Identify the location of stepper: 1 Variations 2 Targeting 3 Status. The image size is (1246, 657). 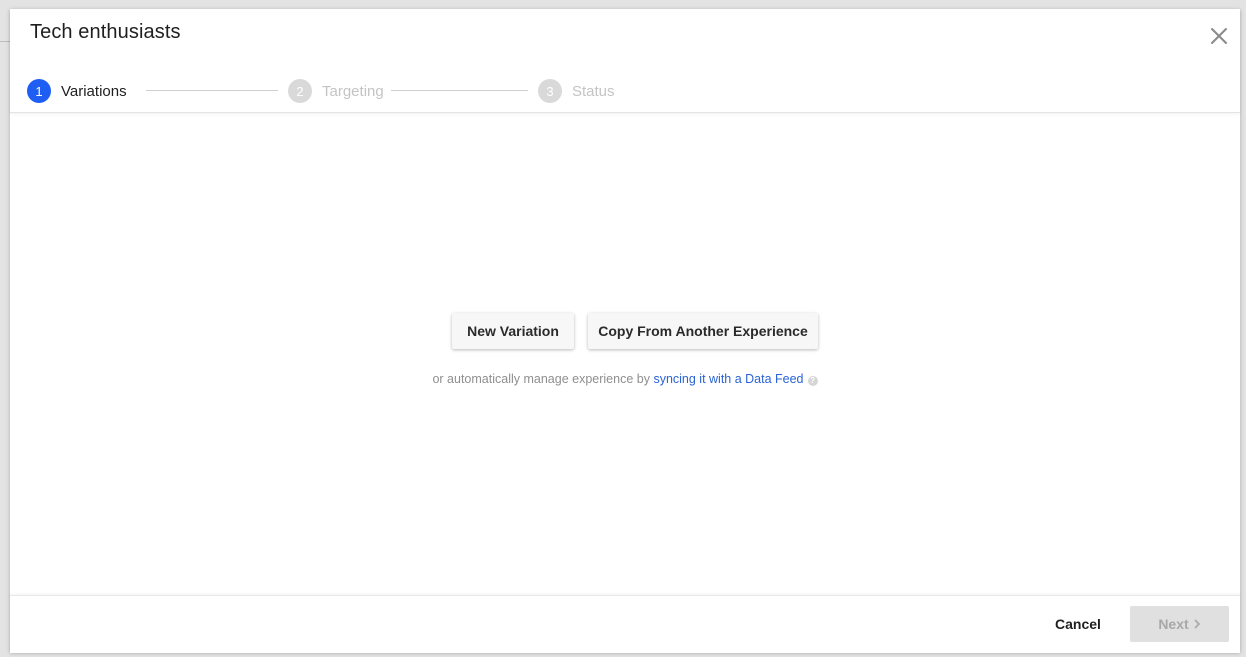
(337, 91).